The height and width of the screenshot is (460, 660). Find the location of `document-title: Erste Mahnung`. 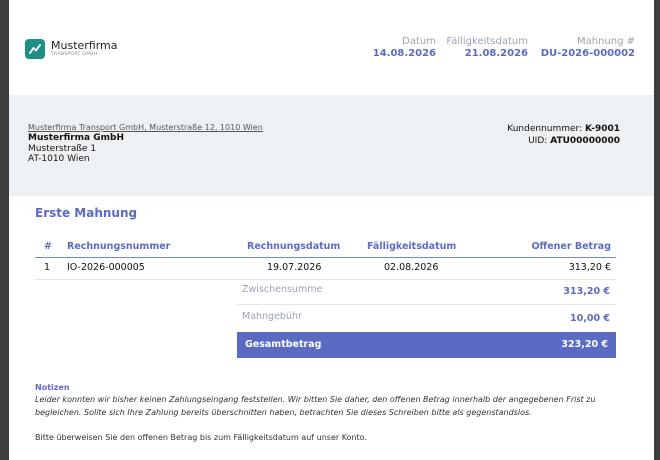

document-title: Erste Mahnung is located at coordinates (86, 213).